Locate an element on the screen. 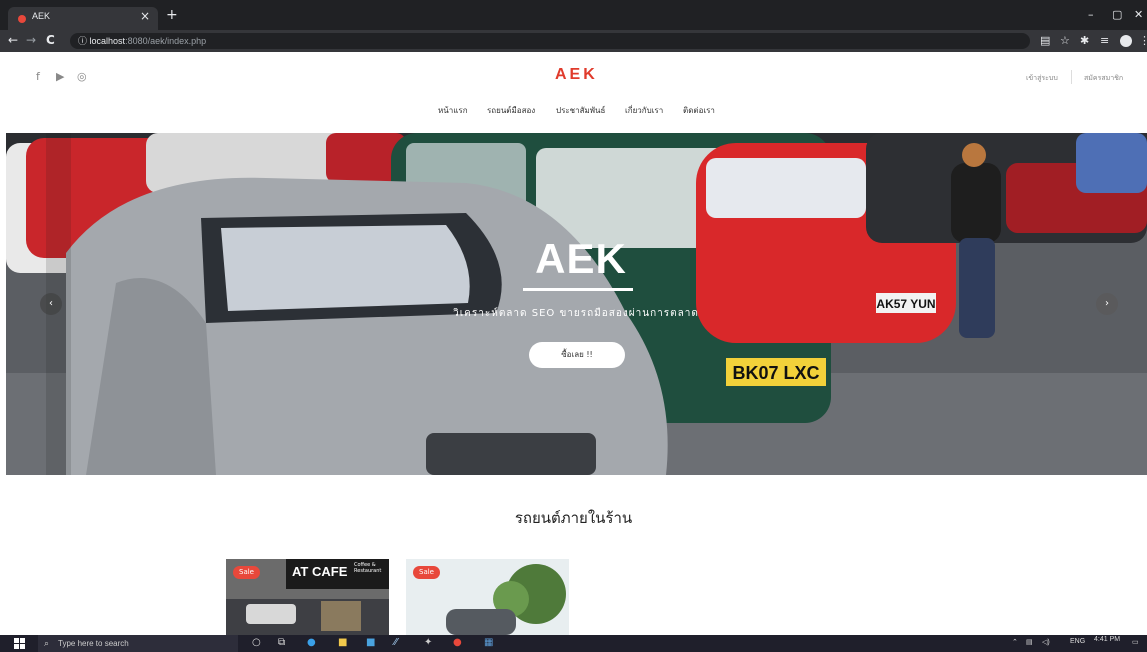 The image size is (1147, 652). bookmark-star-icon: ☆ is located at coordinates (1065, 40).